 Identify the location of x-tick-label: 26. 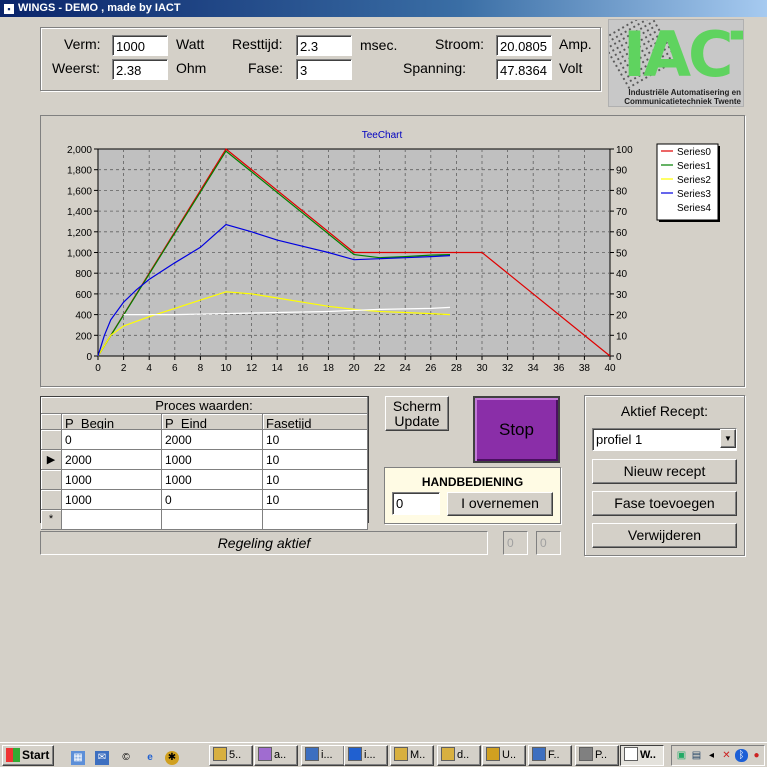
(431, 368).